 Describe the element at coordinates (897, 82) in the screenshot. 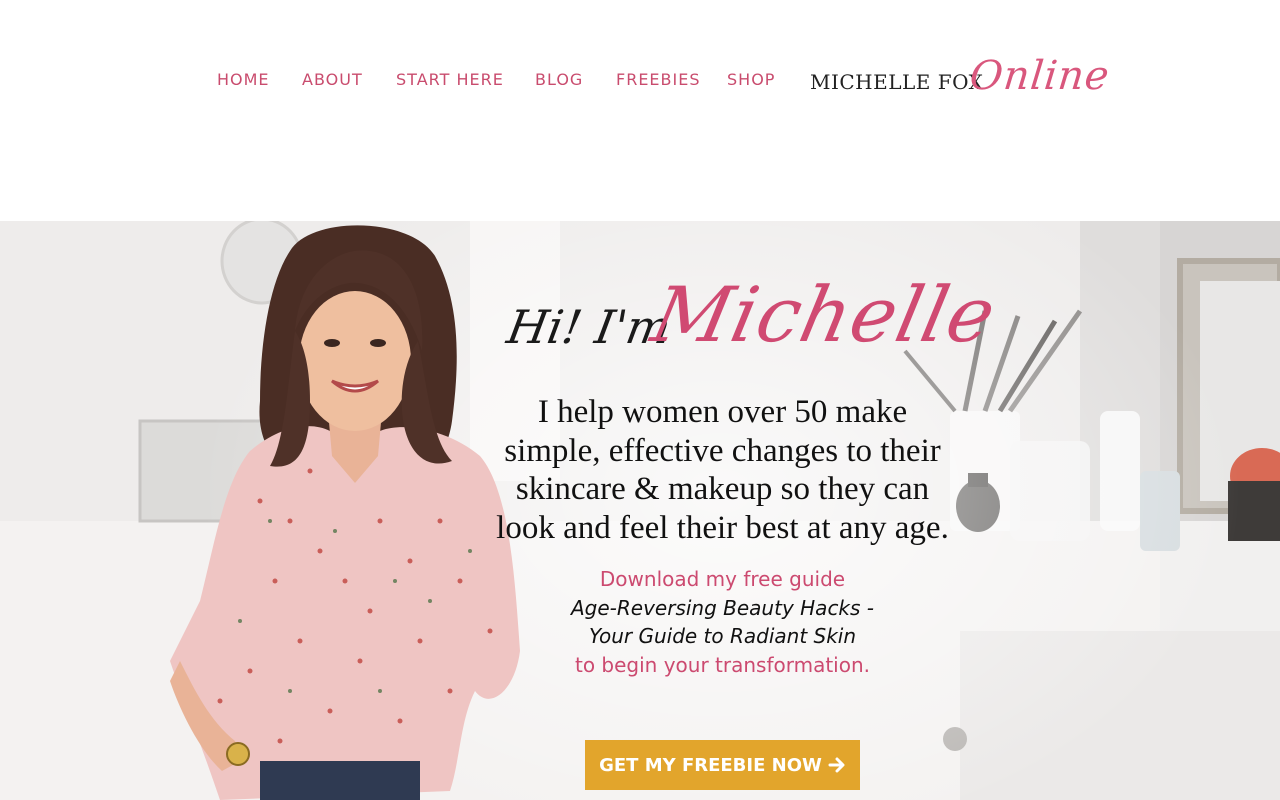

I see `logo-wordmark: MICHELLE FOX` at that location.